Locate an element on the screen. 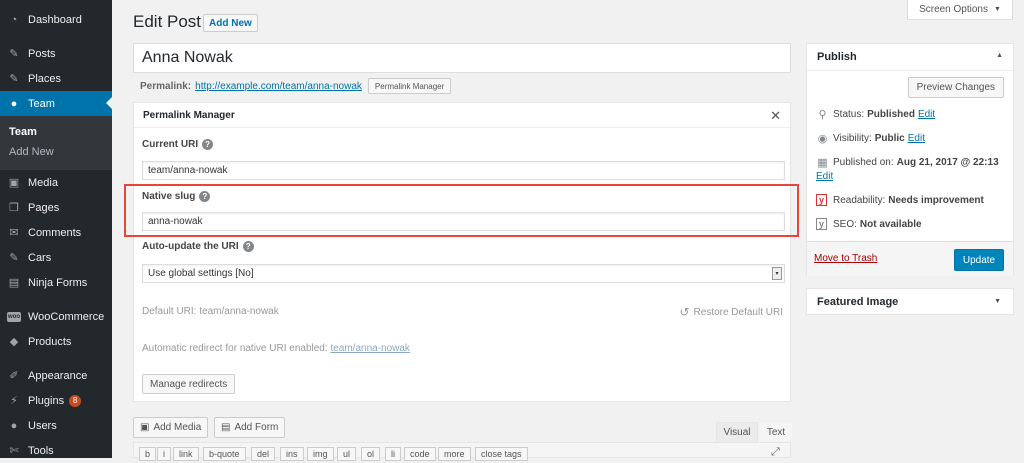 The height and width of the screenshot is (463, 1024). published-on-row: ▦ Published on: Aug 21, 2017 @ 22:13 is located at coordinates (907, 162).